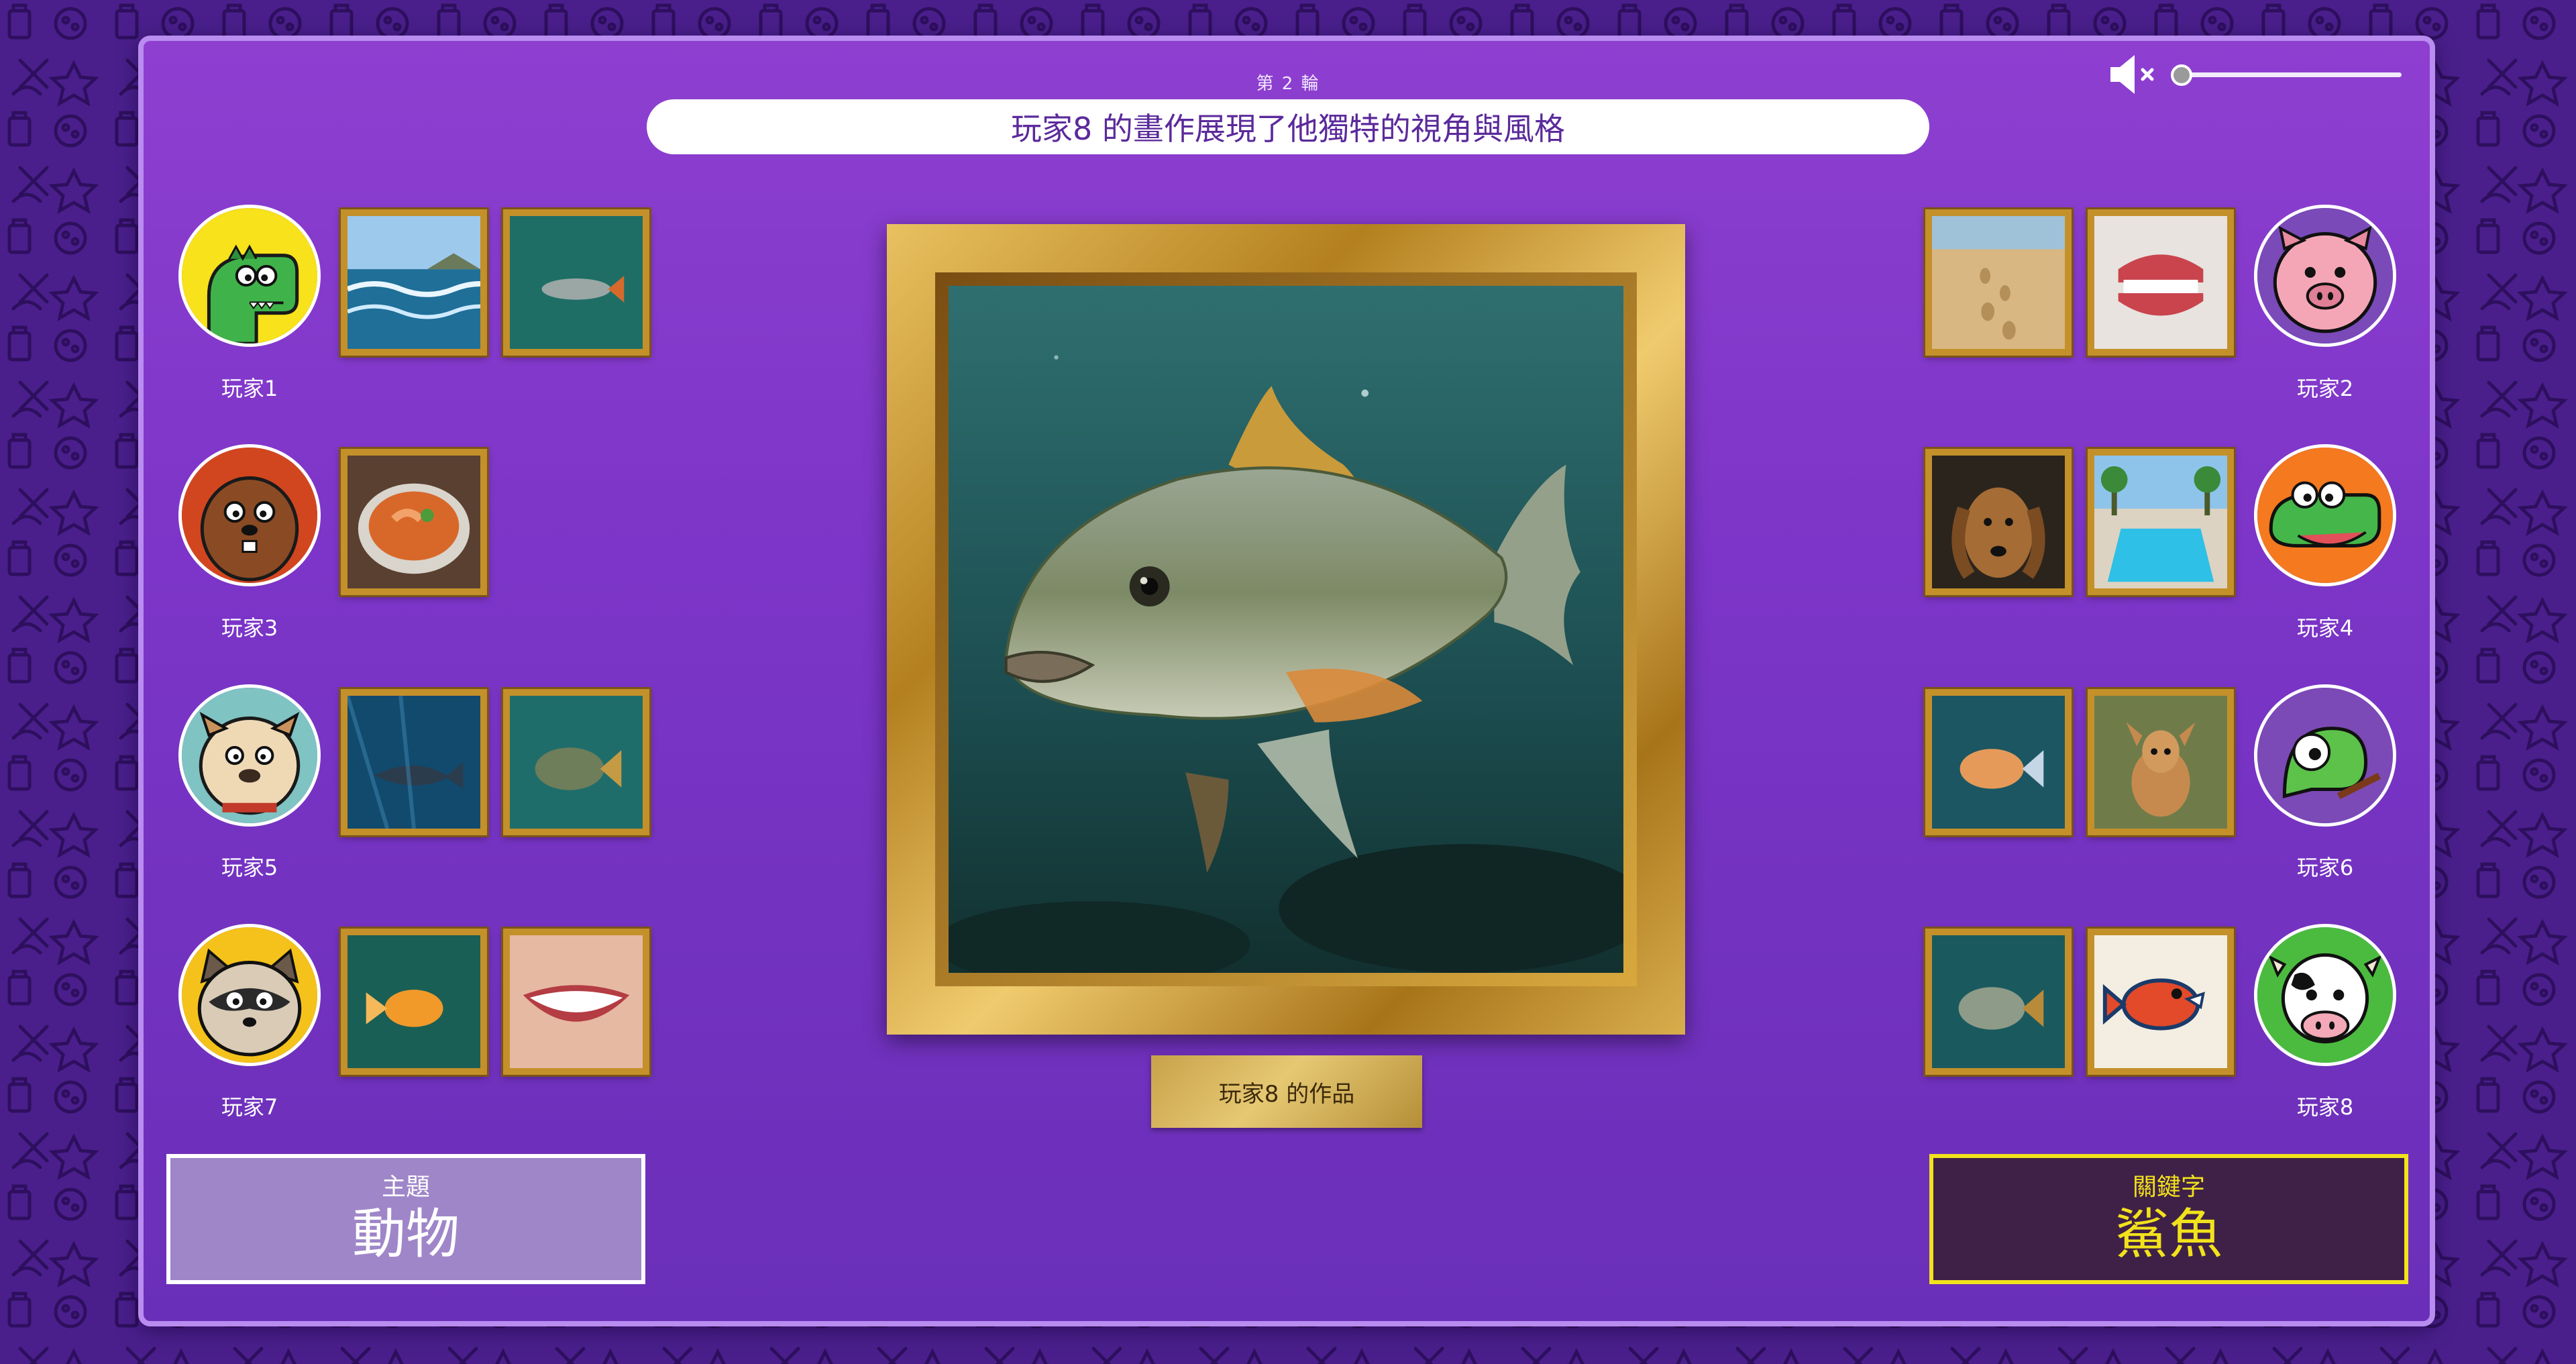  I want to click on artwork-caption: 玩家8 的作品, so click(1286, 1094).